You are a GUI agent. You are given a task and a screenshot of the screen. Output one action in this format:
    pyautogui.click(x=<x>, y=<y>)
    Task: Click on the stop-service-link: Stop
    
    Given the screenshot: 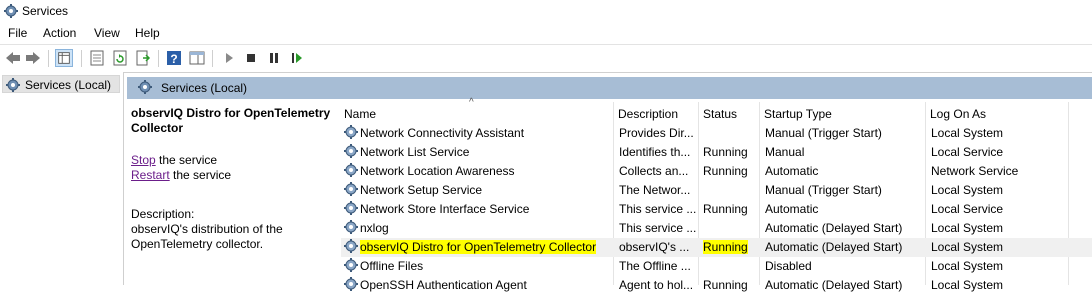 What is the action you would take?
    pyautogui.click(x=143, y=160)
    